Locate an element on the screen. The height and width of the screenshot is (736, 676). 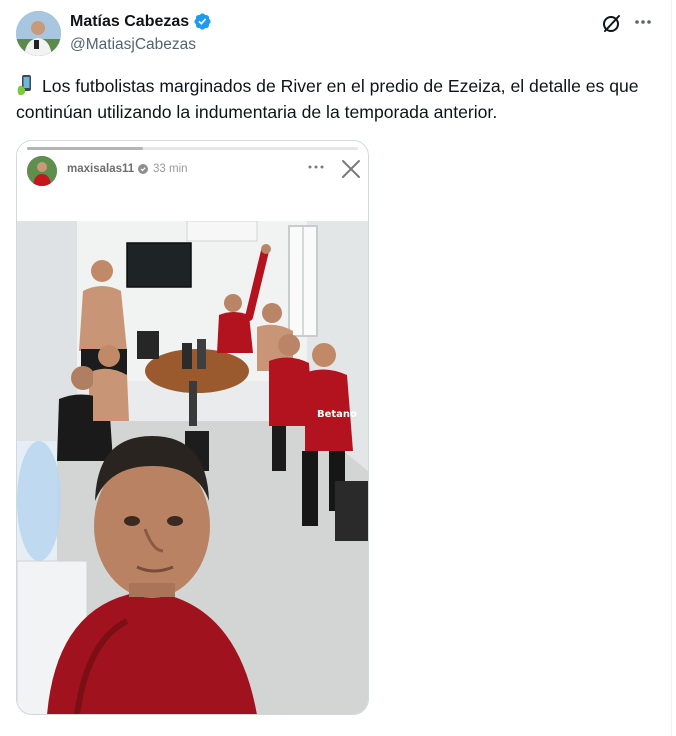
story-username: maxisalas11 is located at coordinates (101, 169).